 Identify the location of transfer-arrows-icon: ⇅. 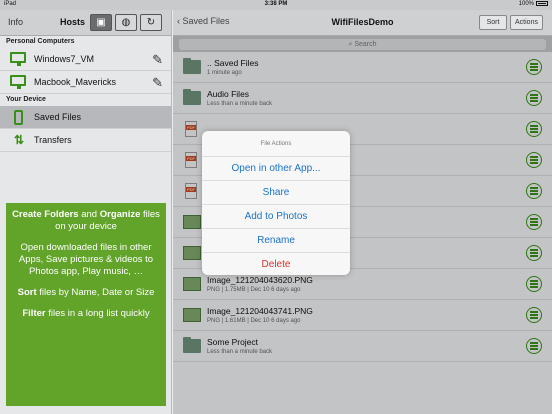
(19, 140).